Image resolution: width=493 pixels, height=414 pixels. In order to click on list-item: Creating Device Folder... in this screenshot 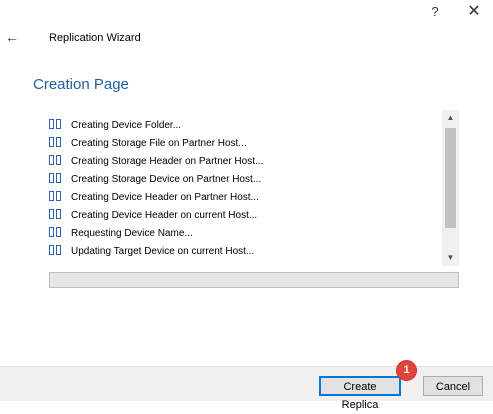, I will do `click(245, 125)`.